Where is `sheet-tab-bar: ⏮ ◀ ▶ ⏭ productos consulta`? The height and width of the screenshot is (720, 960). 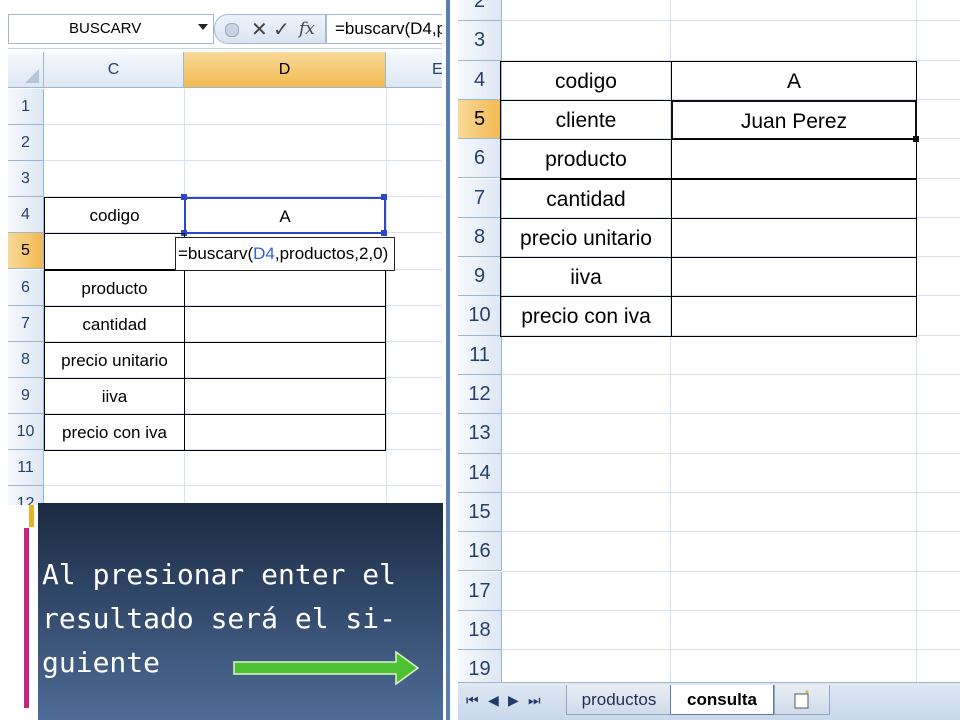
sheet-tab-bar: ⏮ ◀ ▶ ⏭ productos consulta is located at coordinates (709, 701).